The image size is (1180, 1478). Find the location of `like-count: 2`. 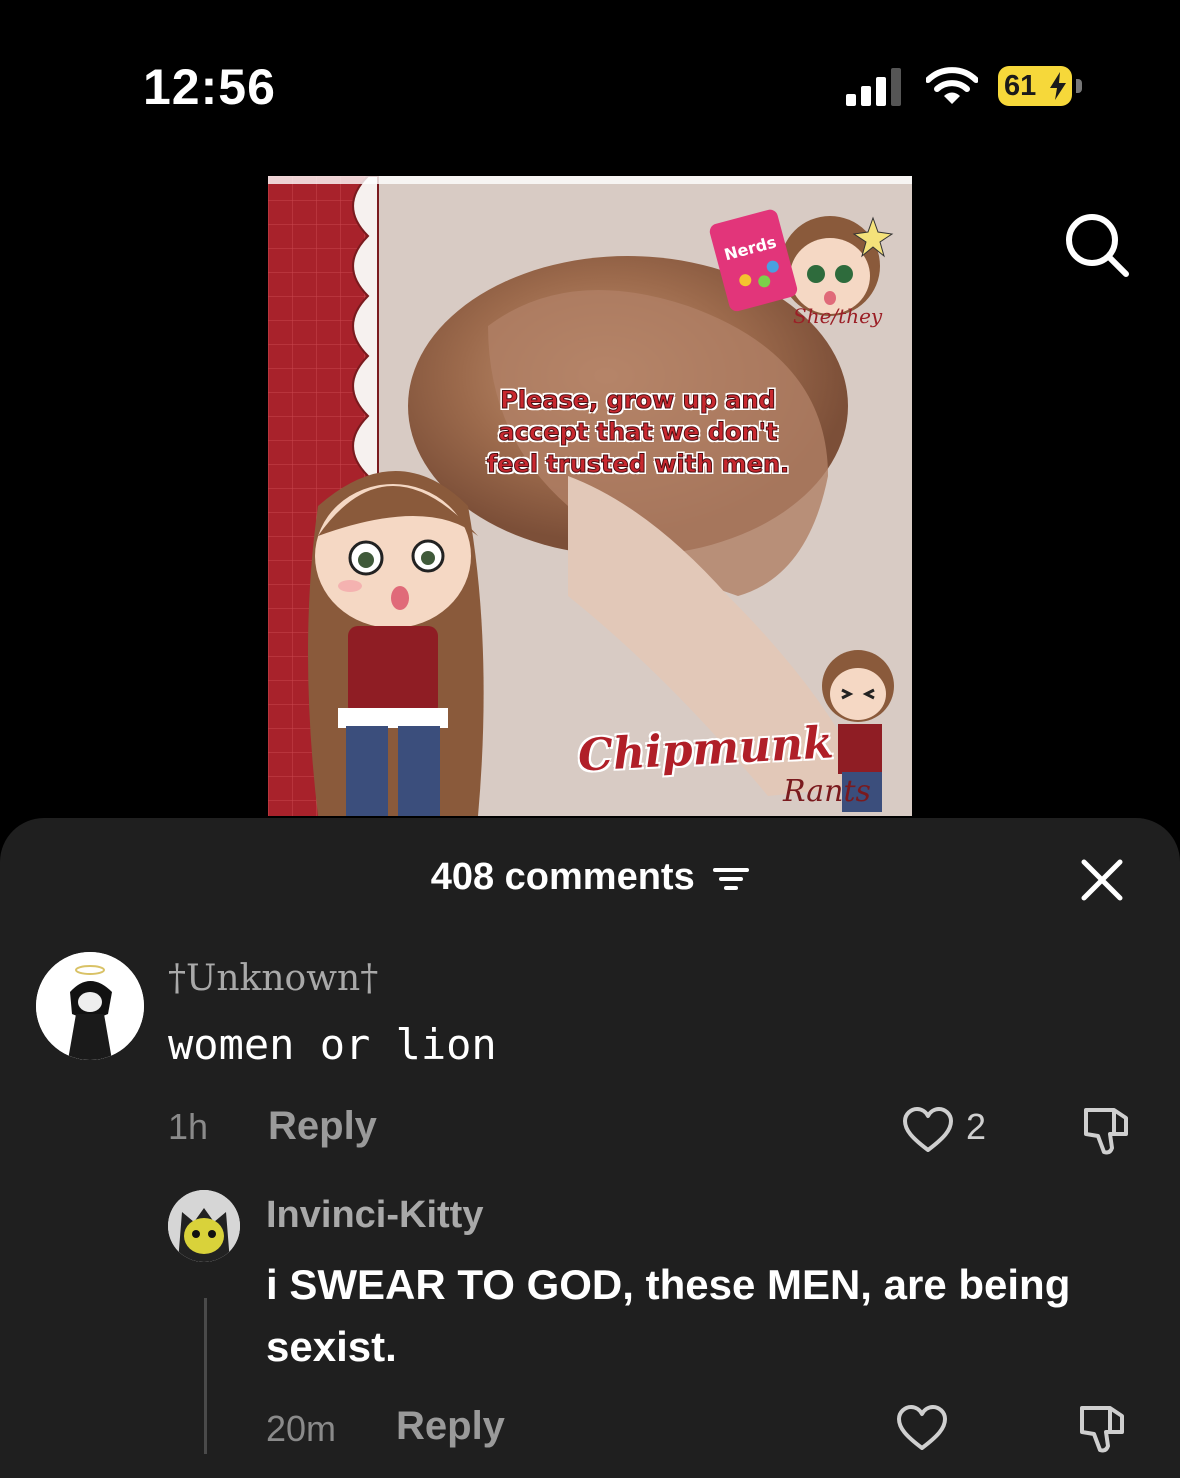

like-count: 2 is located at coordinates (976, 1126).